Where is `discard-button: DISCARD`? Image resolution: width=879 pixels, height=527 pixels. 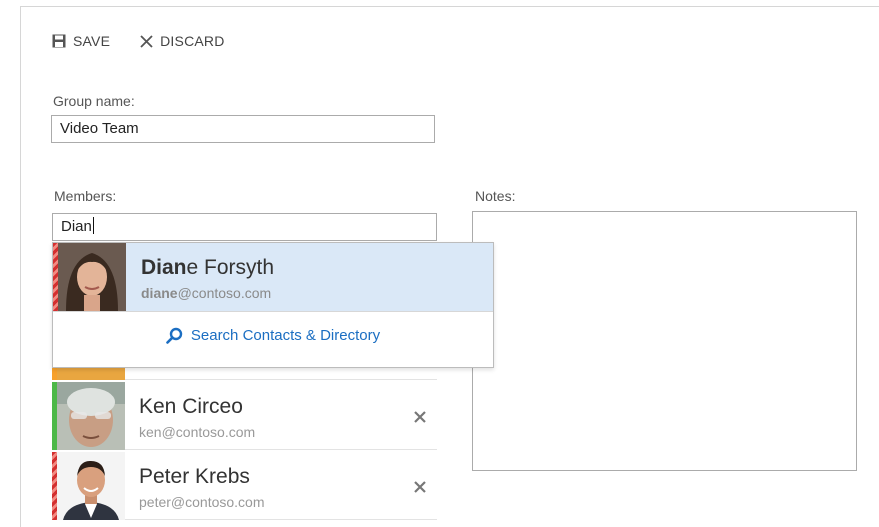
discard-button: DISCARD is located at coordinates (182, 41).